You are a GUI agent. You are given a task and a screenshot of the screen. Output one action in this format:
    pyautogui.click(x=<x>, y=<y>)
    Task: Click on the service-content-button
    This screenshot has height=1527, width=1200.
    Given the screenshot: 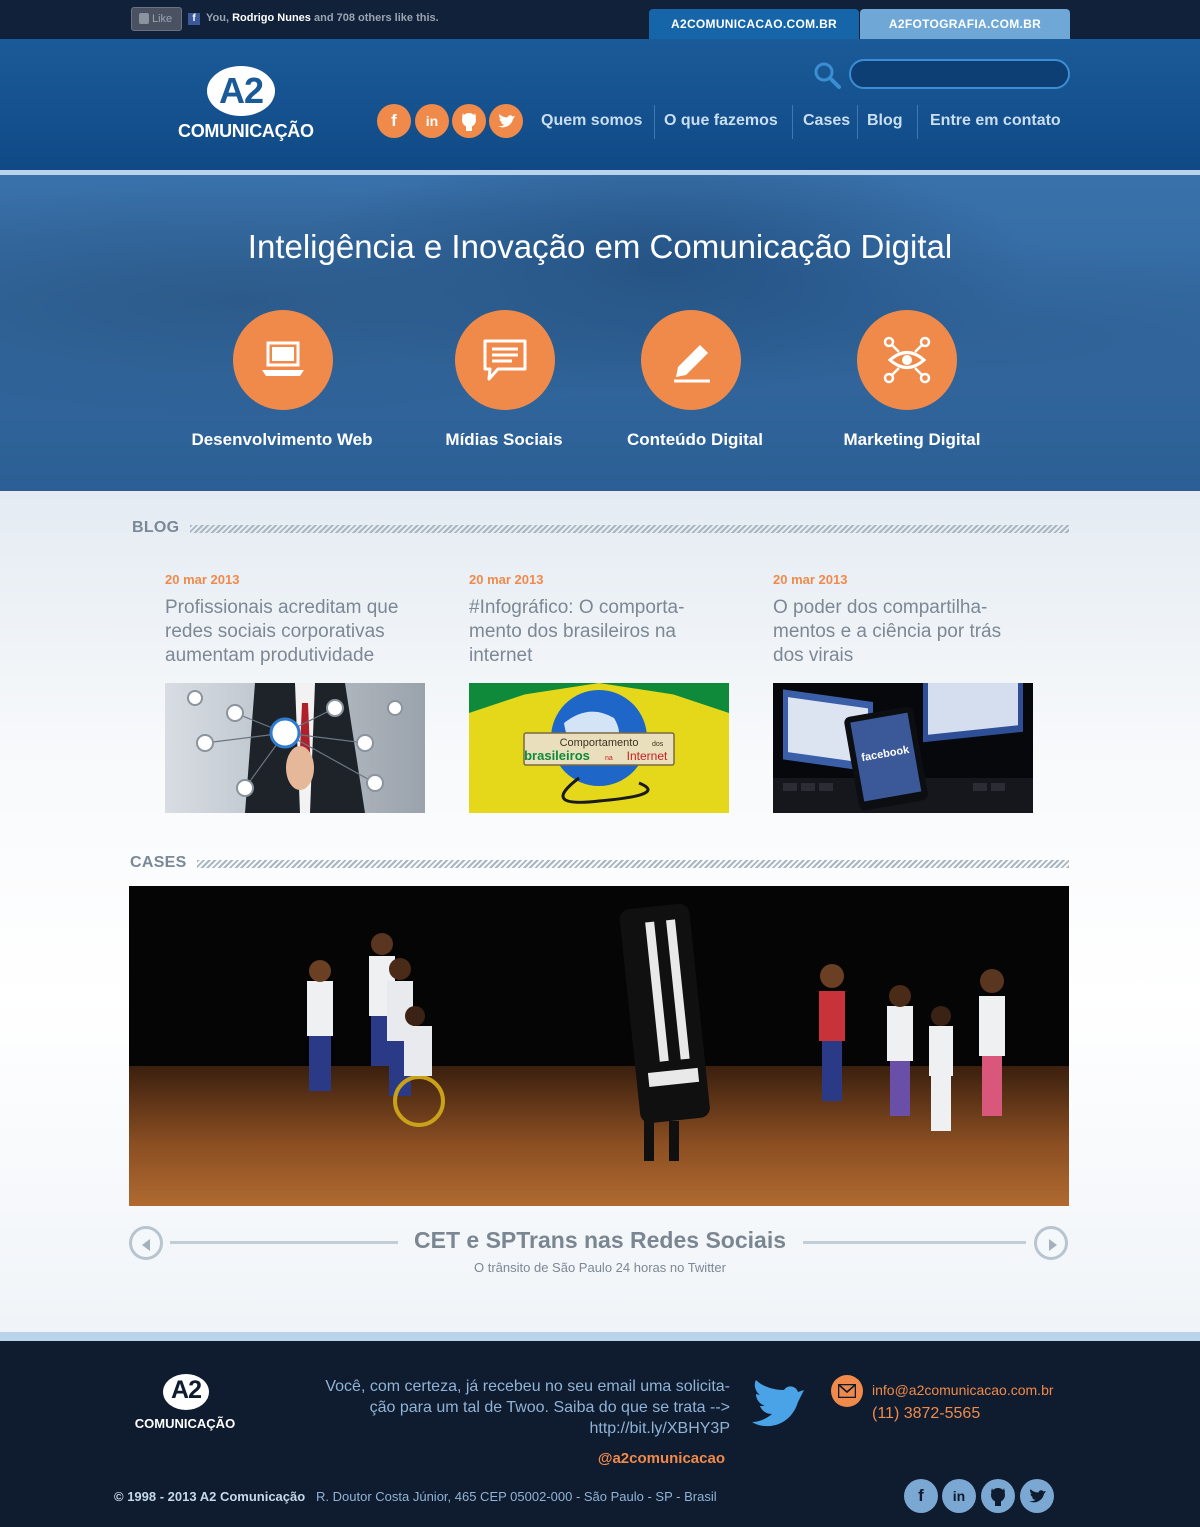 What is the action you would take?
    pyautogui.click(x=691, y=360)
    